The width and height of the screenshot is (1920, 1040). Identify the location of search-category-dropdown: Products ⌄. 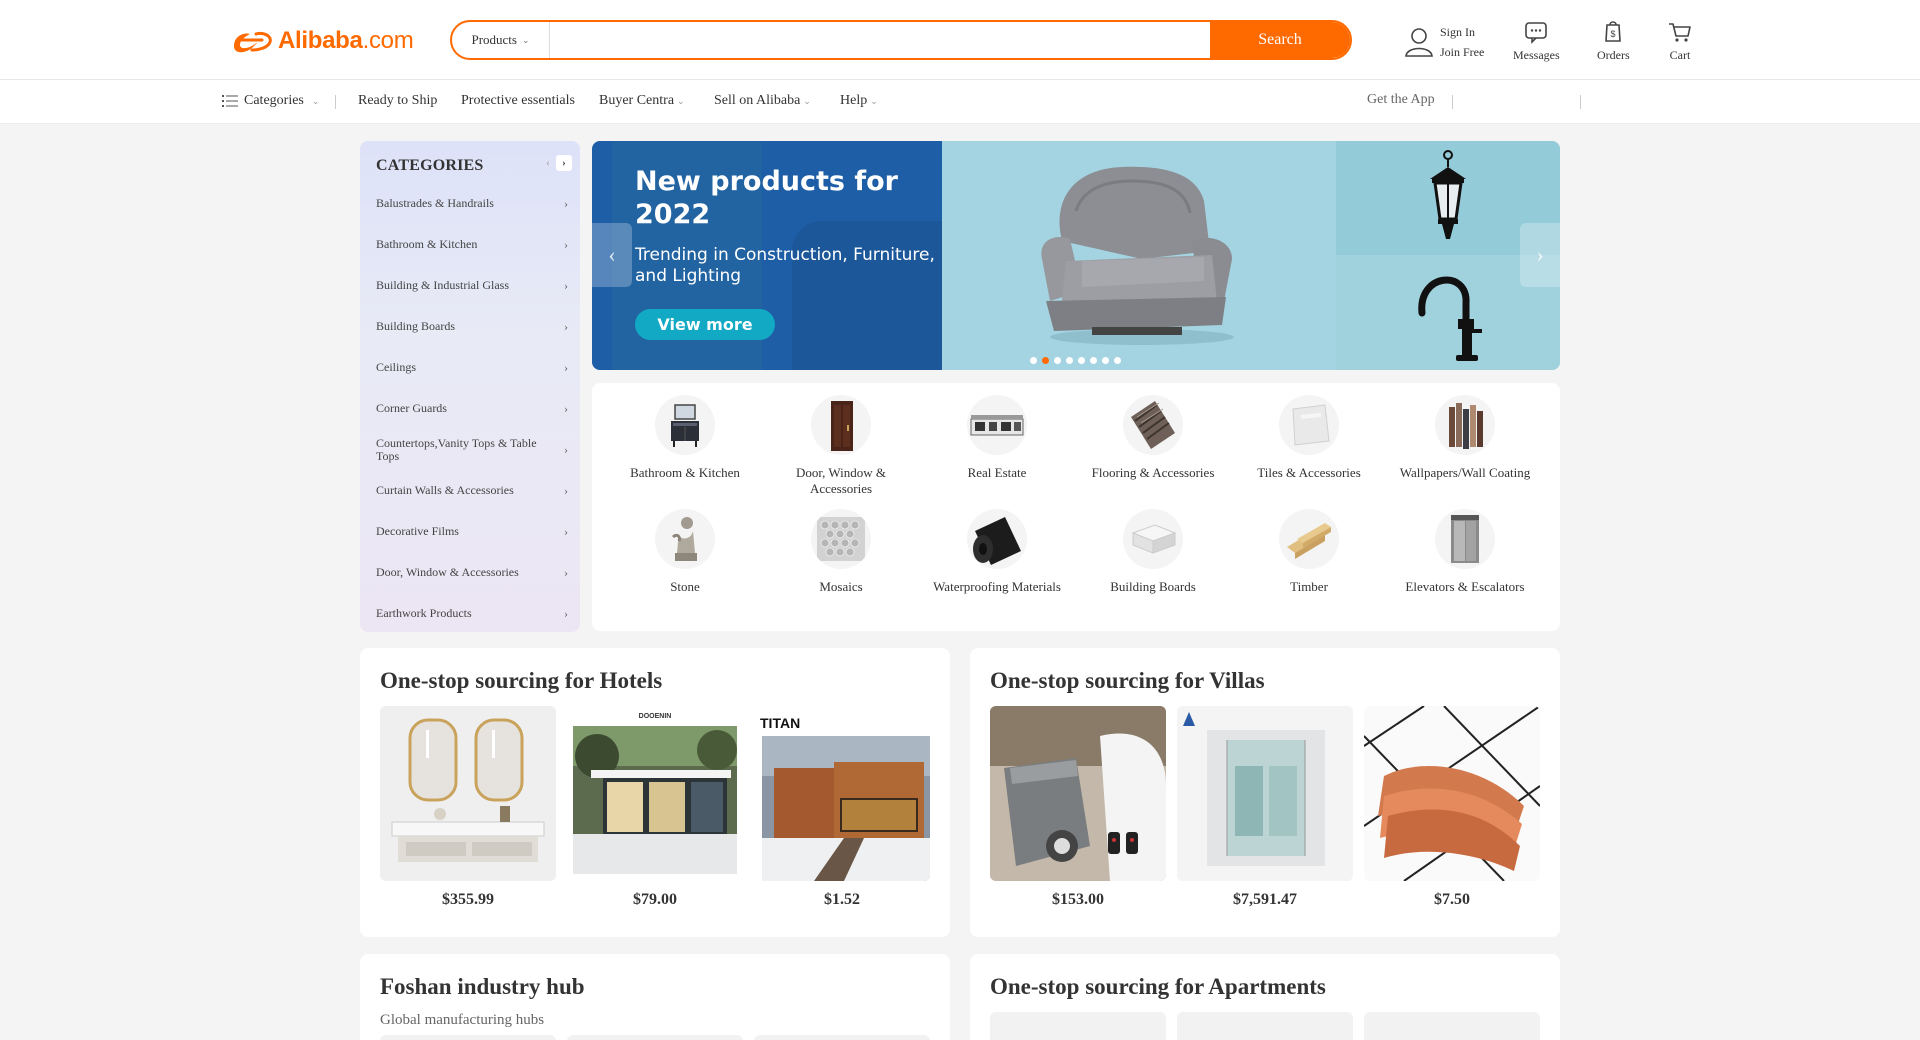
(501, 40).